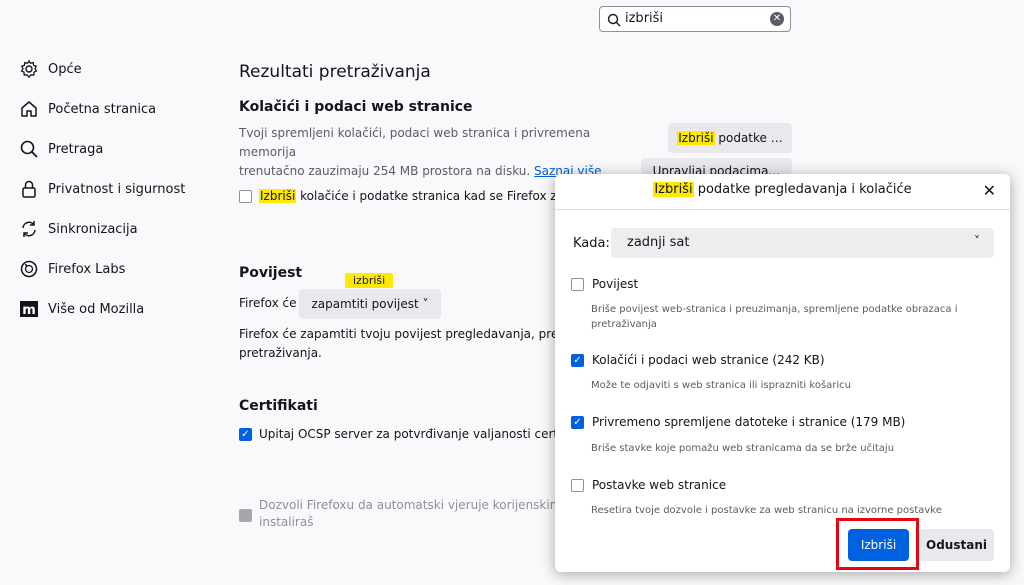 This screenshot has width=1024, height=585. Describe the element at coordinates (782, 189) in the screenshot. I see `dialog-title: Izbriši podatke pregledavanja i kolačiće` at that location.